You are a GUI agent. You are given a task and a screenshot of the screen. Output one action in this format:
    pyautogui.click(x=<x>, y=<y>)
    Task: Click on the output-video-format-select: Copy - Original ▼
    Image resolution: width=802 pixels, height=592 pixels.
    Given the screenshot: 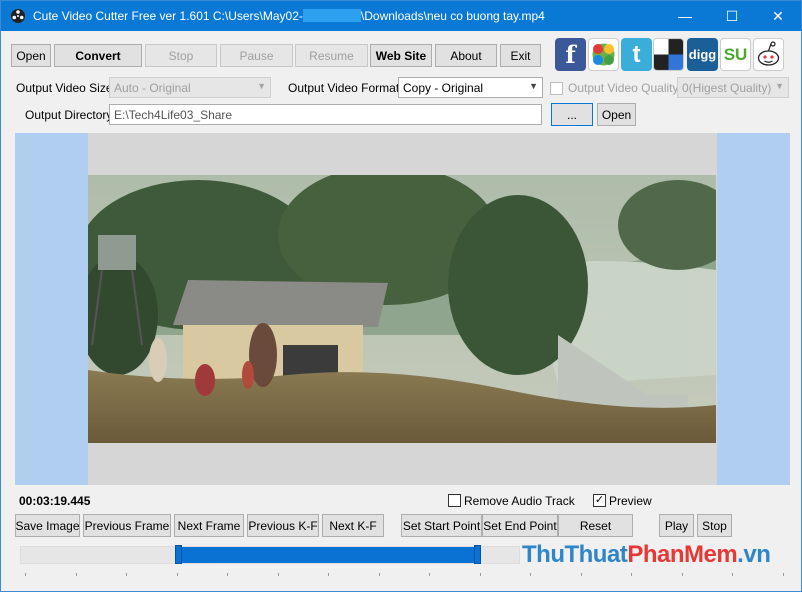 What is the action you would take?
    pyautogui.click(x=470, y=87)
    